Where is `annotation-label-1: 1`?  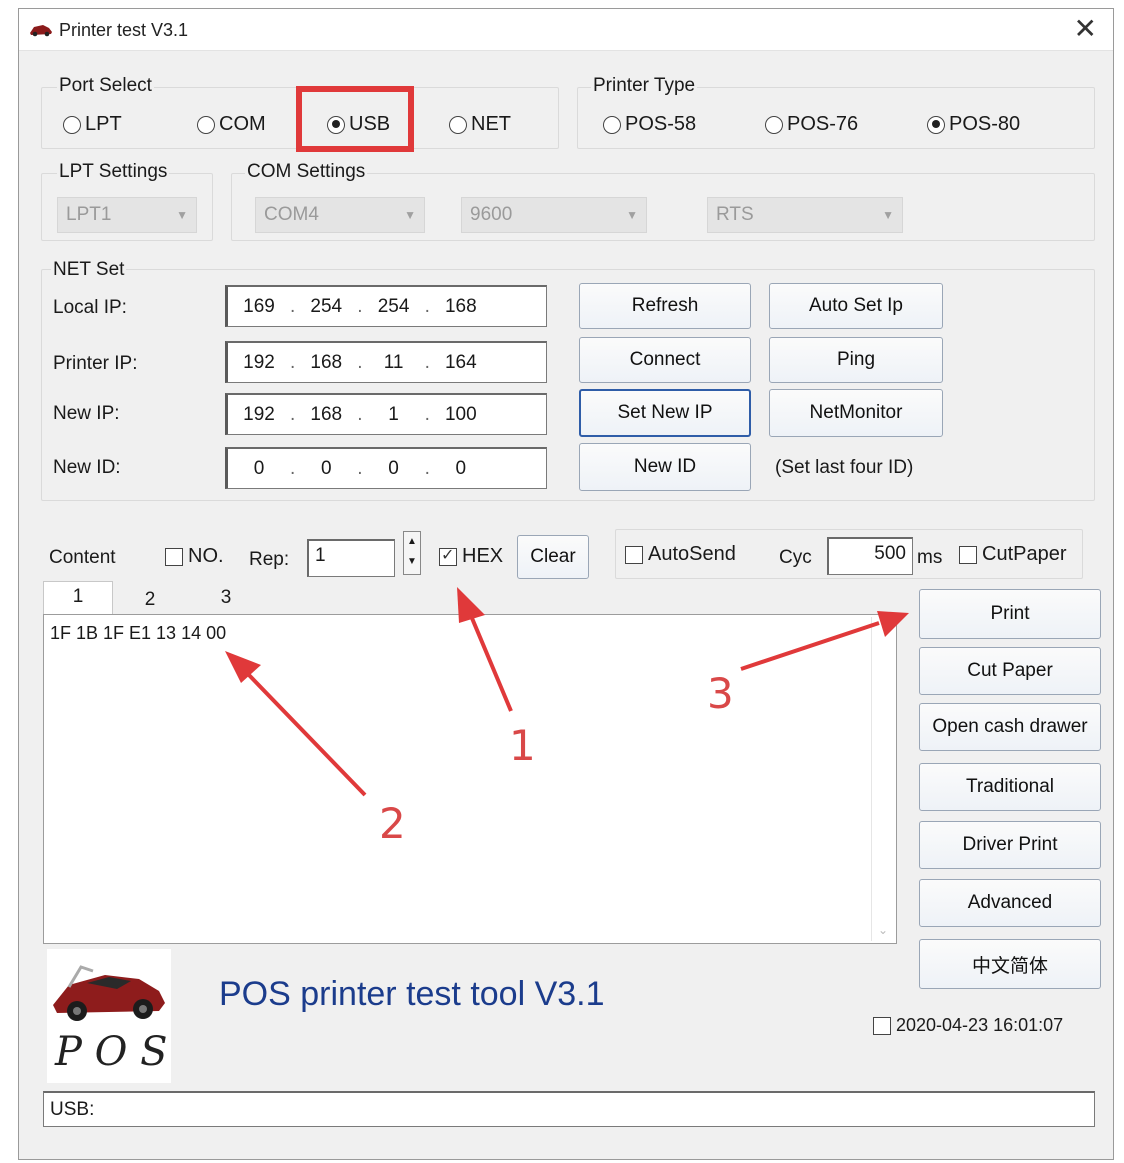 annotation-label-1: 1 is located at coordinates (522, 745).